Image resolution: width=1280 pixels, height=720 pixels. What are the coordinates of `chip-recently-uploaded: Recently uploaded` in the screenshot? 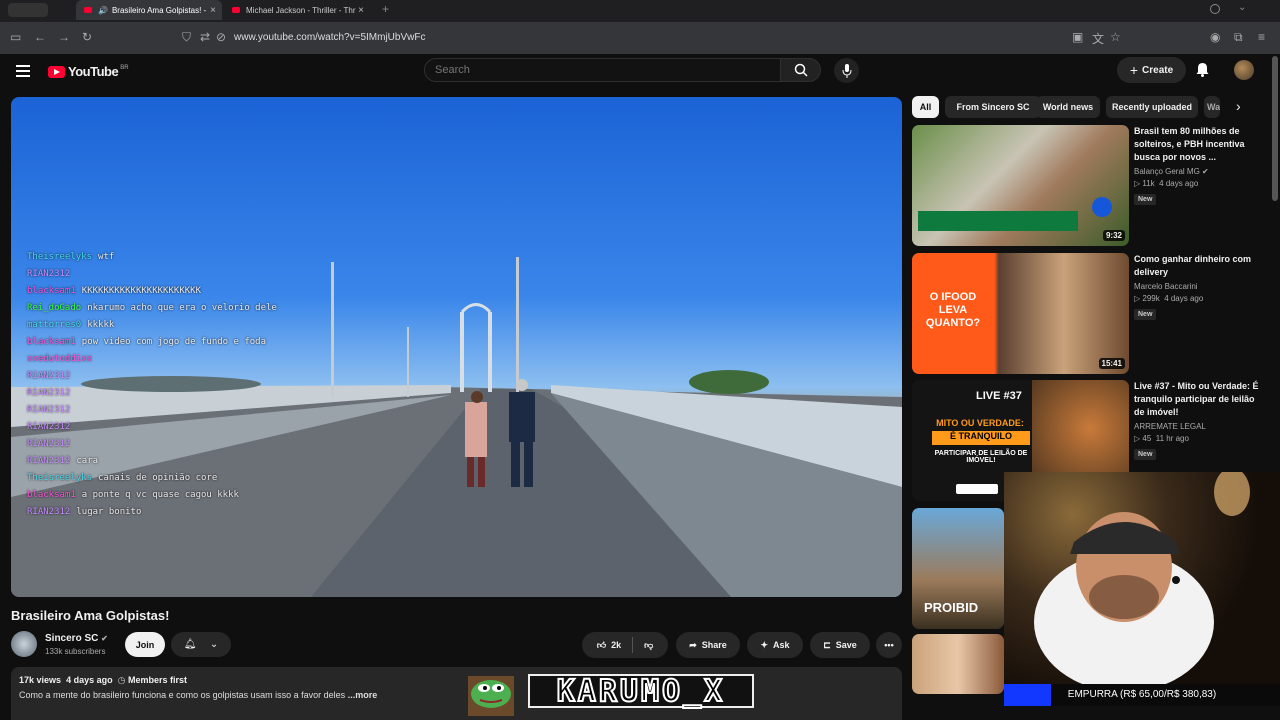 It's located at (1152, 107).